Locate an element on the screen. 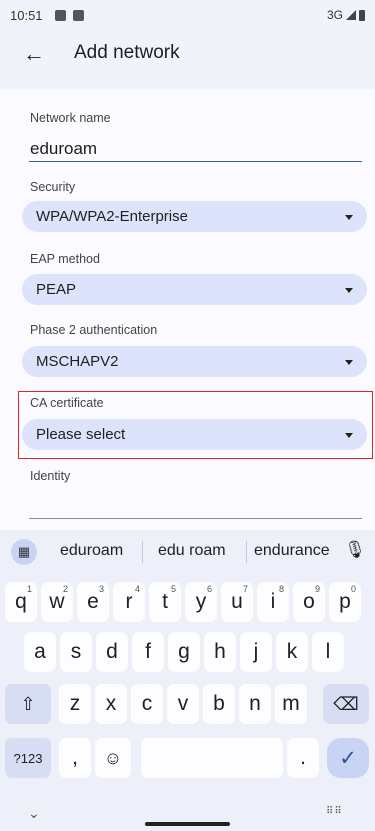  key-r: r4 is located at coordinates (129, 602).